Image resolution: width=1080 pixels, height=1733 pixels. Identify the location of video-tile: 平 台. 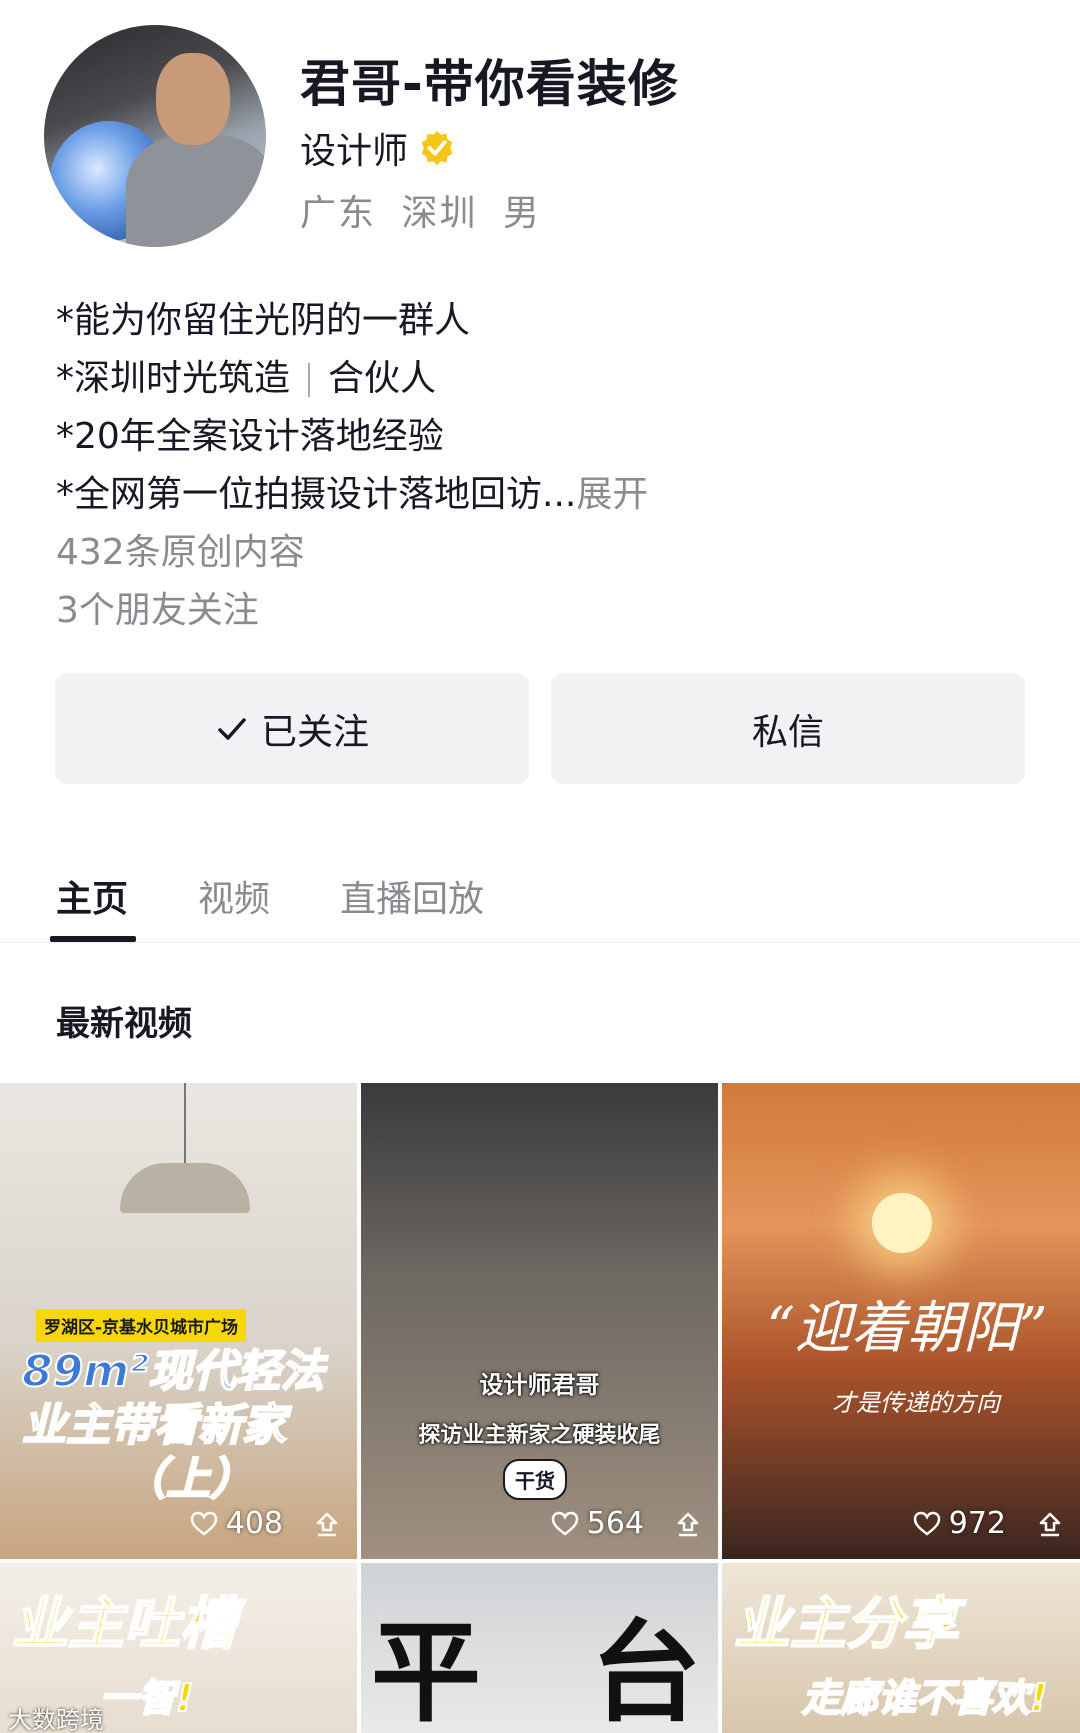
(539, 1648).